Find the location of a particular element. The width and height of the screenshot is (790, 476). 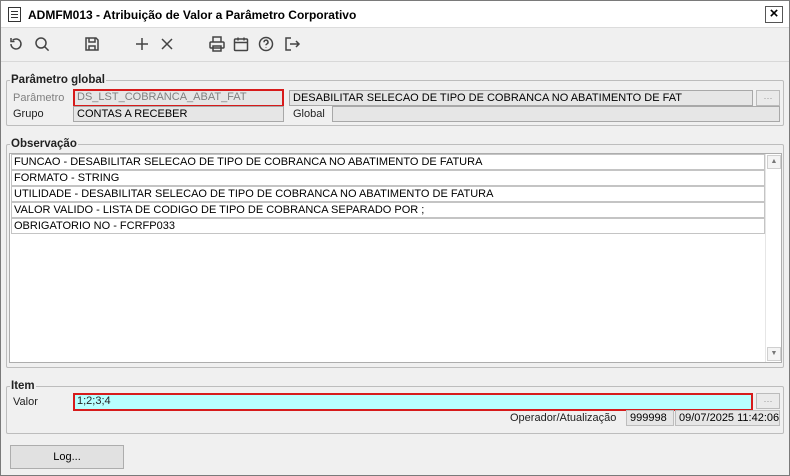

print-icon is located at coordinates (217, 44).